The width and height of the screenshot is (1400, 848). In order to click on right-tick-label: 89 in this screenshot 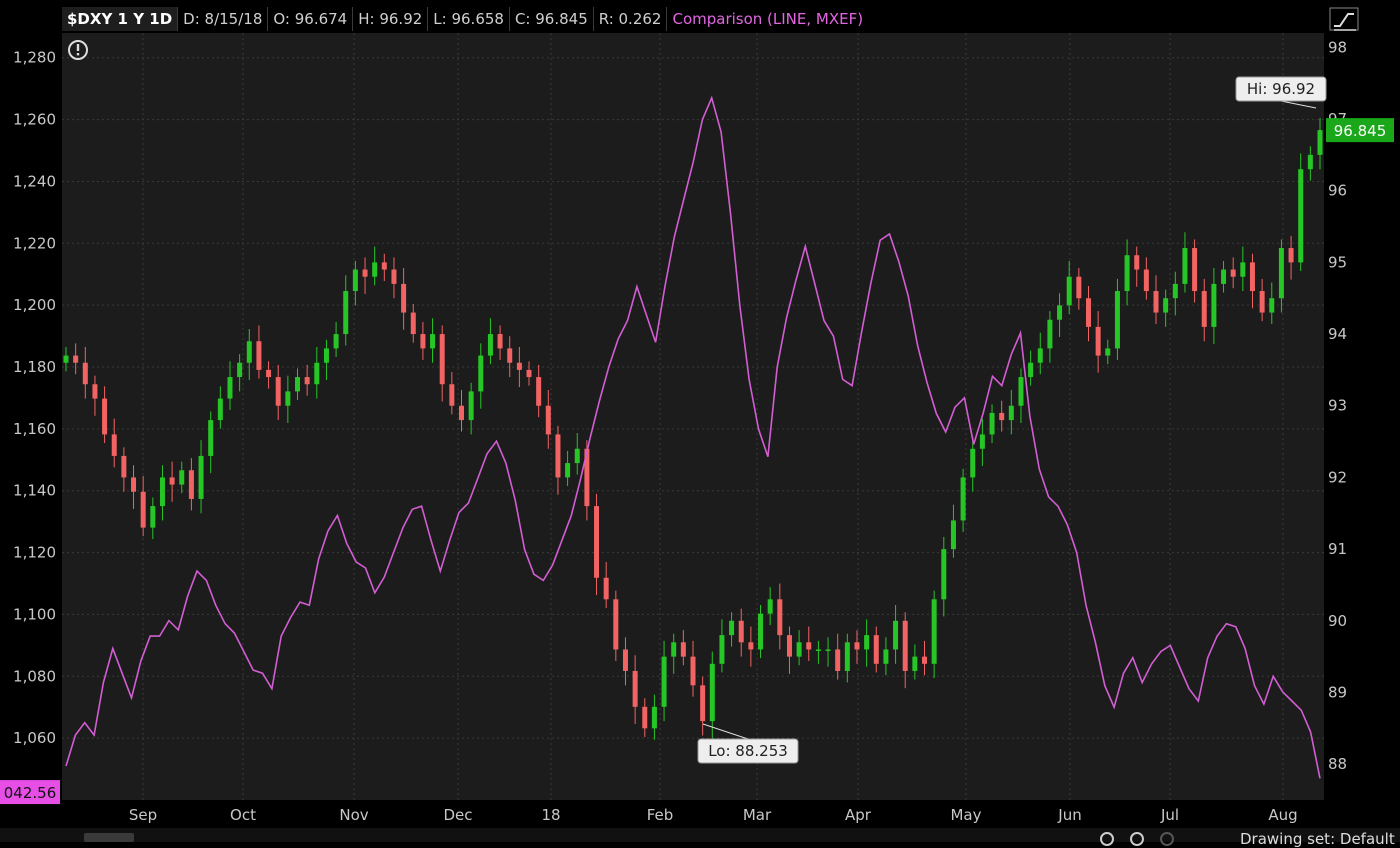, I will do `click(1337, 692)`.